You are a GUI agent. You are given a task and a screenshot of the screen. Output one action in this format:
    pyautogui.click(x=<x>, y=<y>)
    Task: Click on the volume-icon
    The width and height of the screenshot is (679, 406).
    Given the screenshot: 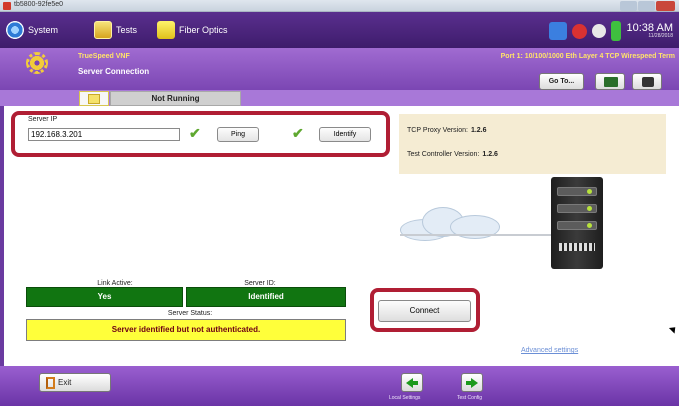 What is the action you would take?
    pyautogui.click(x=598, y=31)
    